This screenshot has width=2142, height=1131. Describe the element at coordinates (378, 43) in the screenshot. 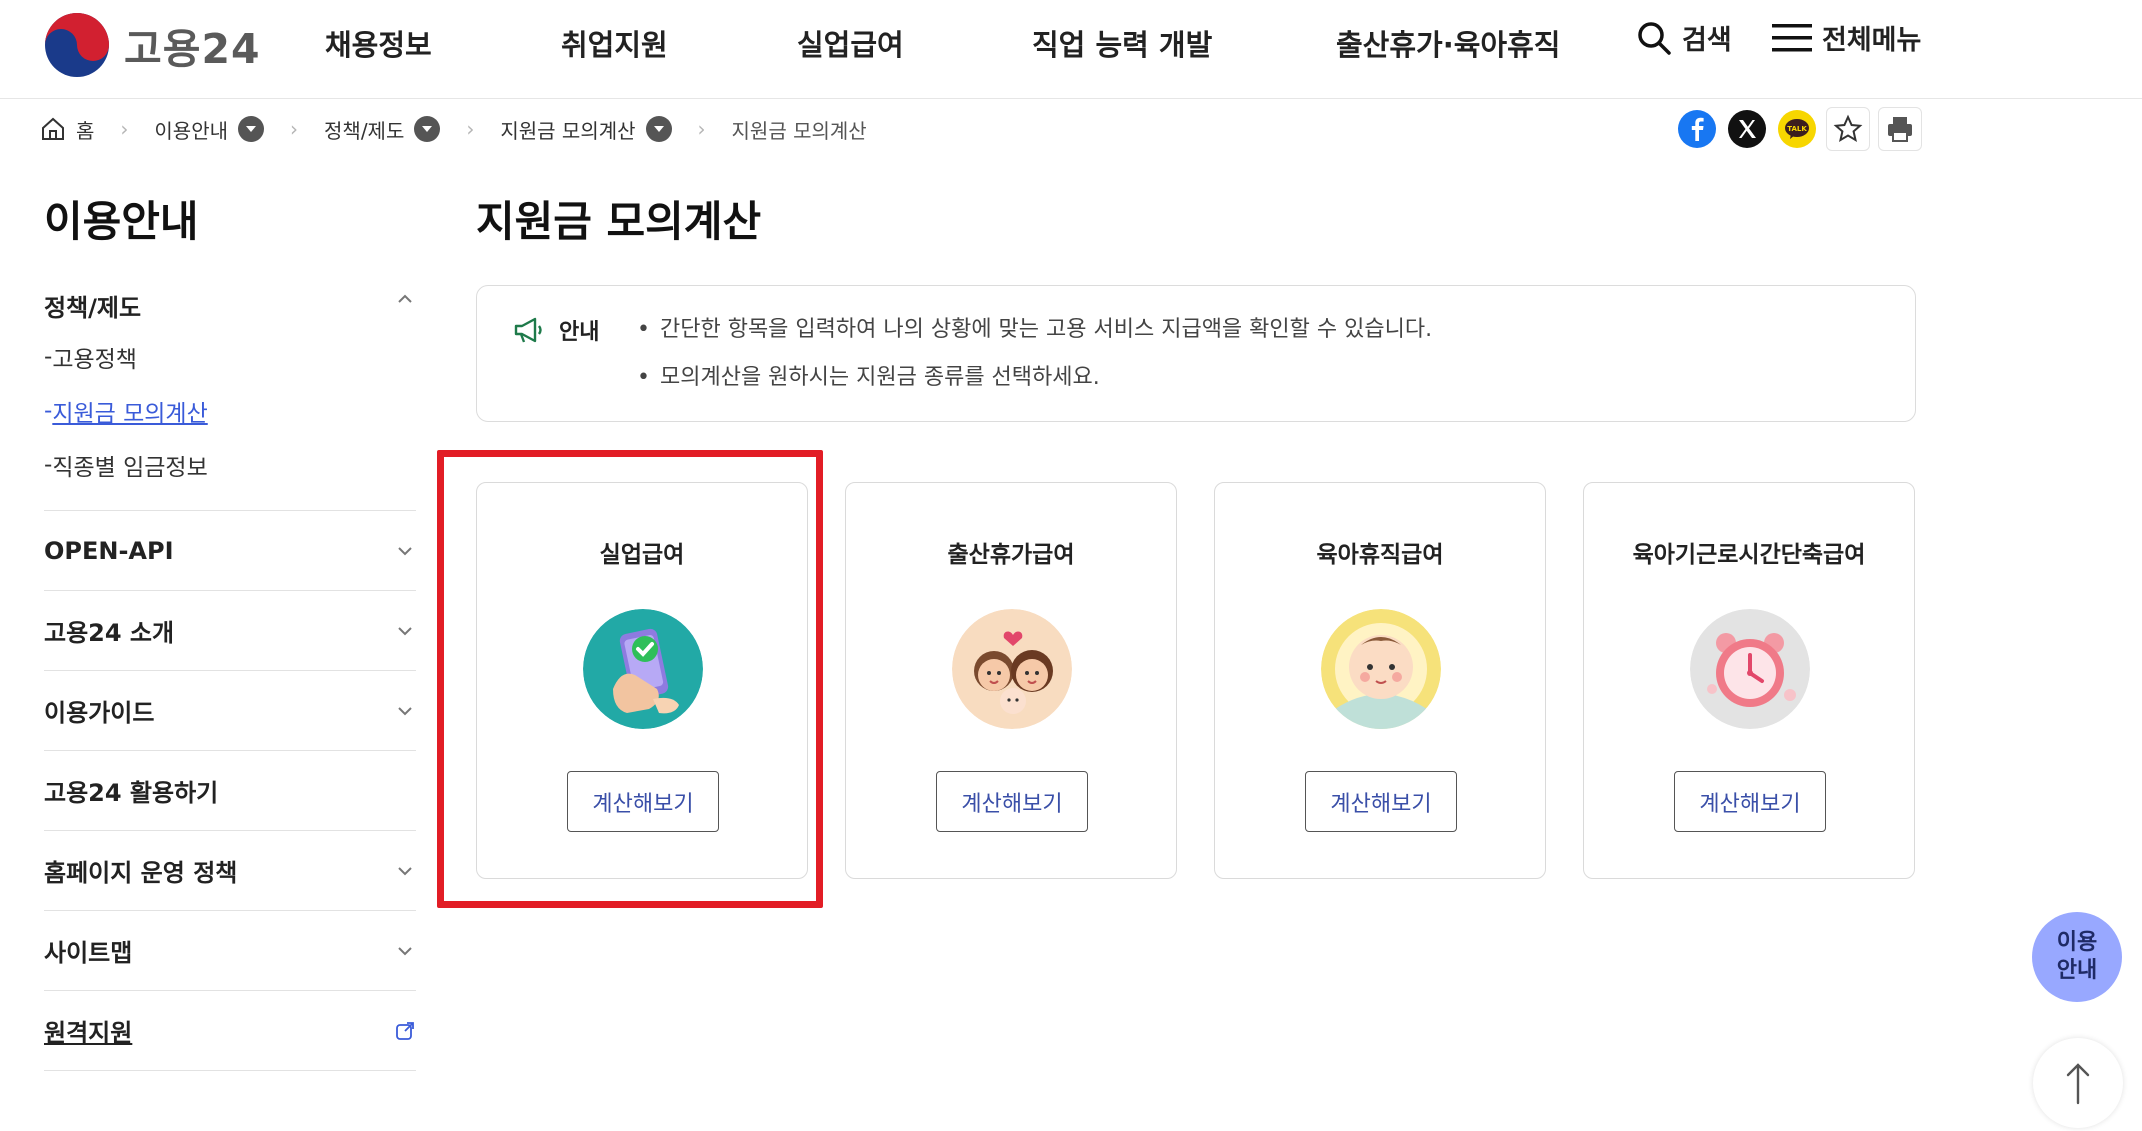

I see `nav-item-jobs: 채용정보` at that location.